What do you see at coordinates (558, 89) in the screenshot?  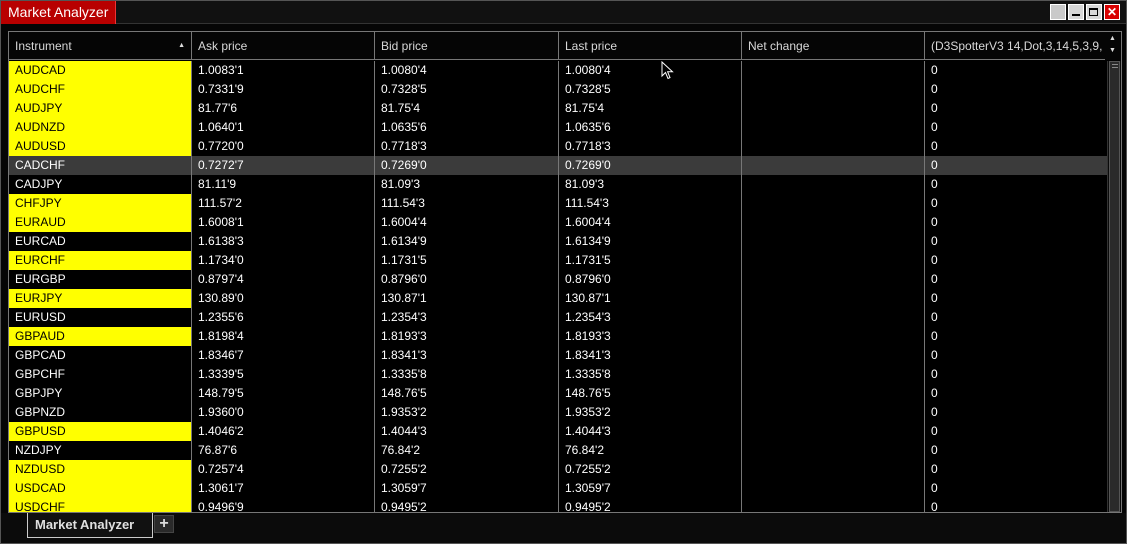 I see `table-row: AUDCHF 0.7331'9 0.7328'5 0.7328'5 0` at bounding box center [558, 89].